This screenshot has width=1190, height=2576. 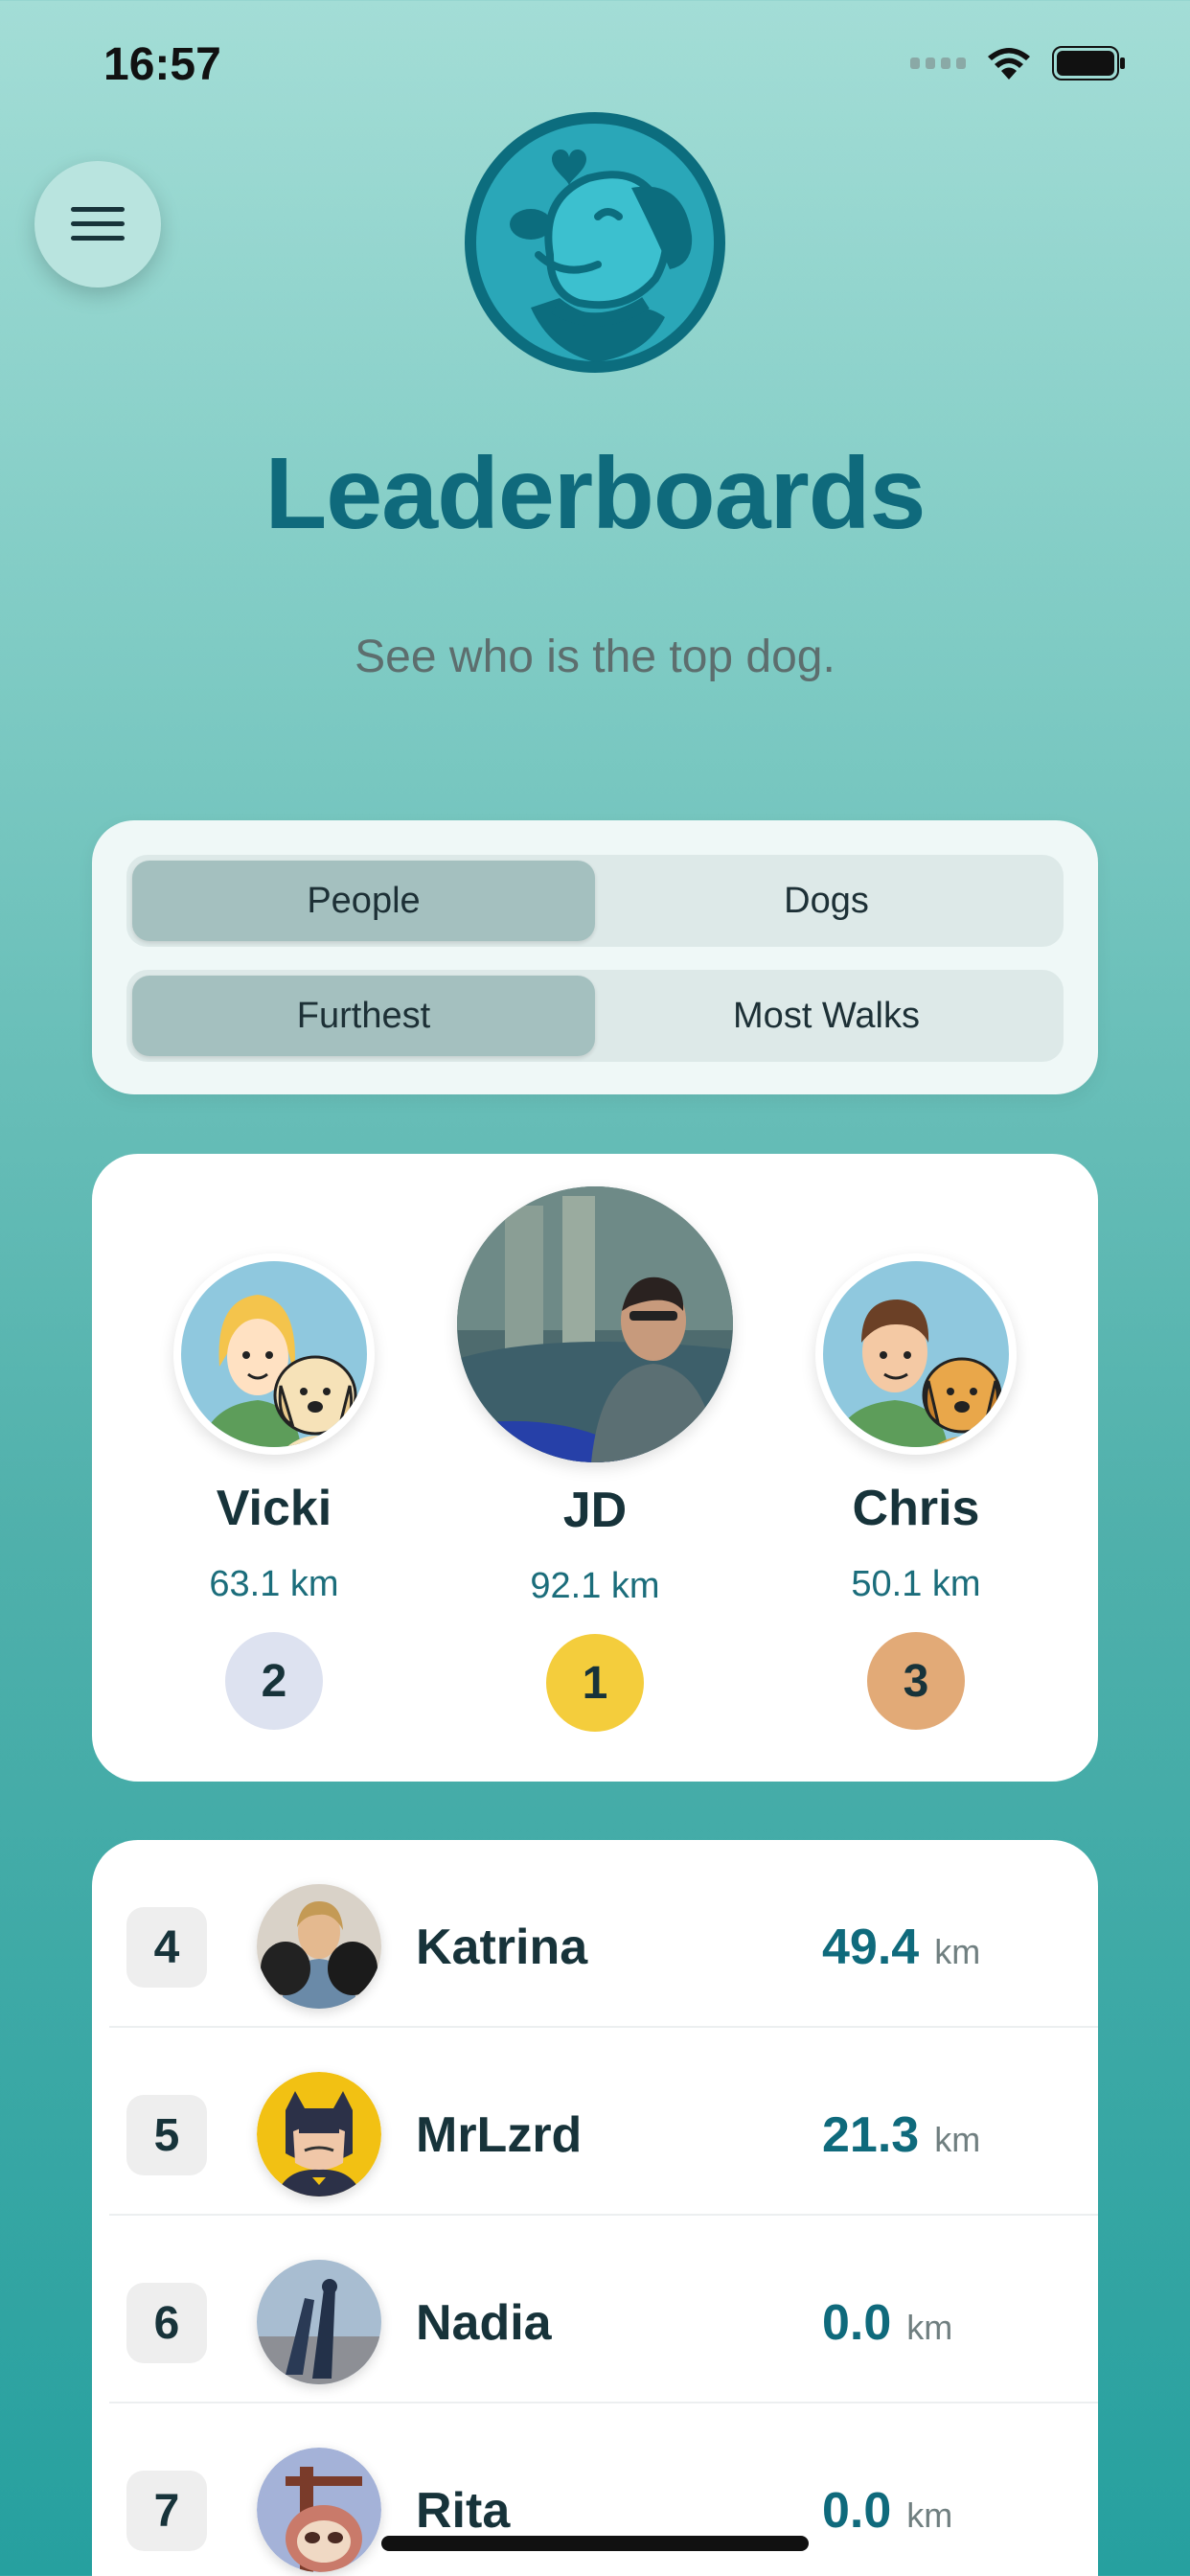 I want to click on rank-badge: 1, so click(x=595, y=1683).